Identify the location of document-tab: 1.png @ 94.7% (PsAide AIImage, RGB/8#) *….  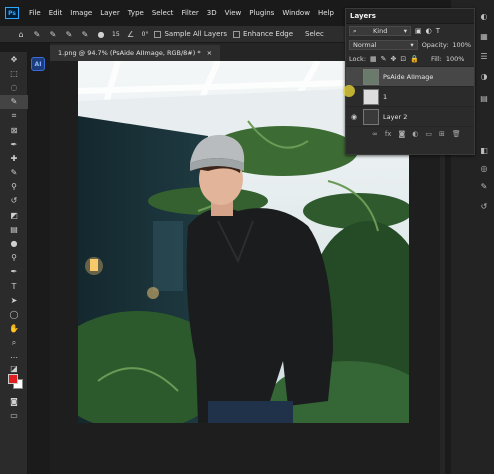
(135, 53).